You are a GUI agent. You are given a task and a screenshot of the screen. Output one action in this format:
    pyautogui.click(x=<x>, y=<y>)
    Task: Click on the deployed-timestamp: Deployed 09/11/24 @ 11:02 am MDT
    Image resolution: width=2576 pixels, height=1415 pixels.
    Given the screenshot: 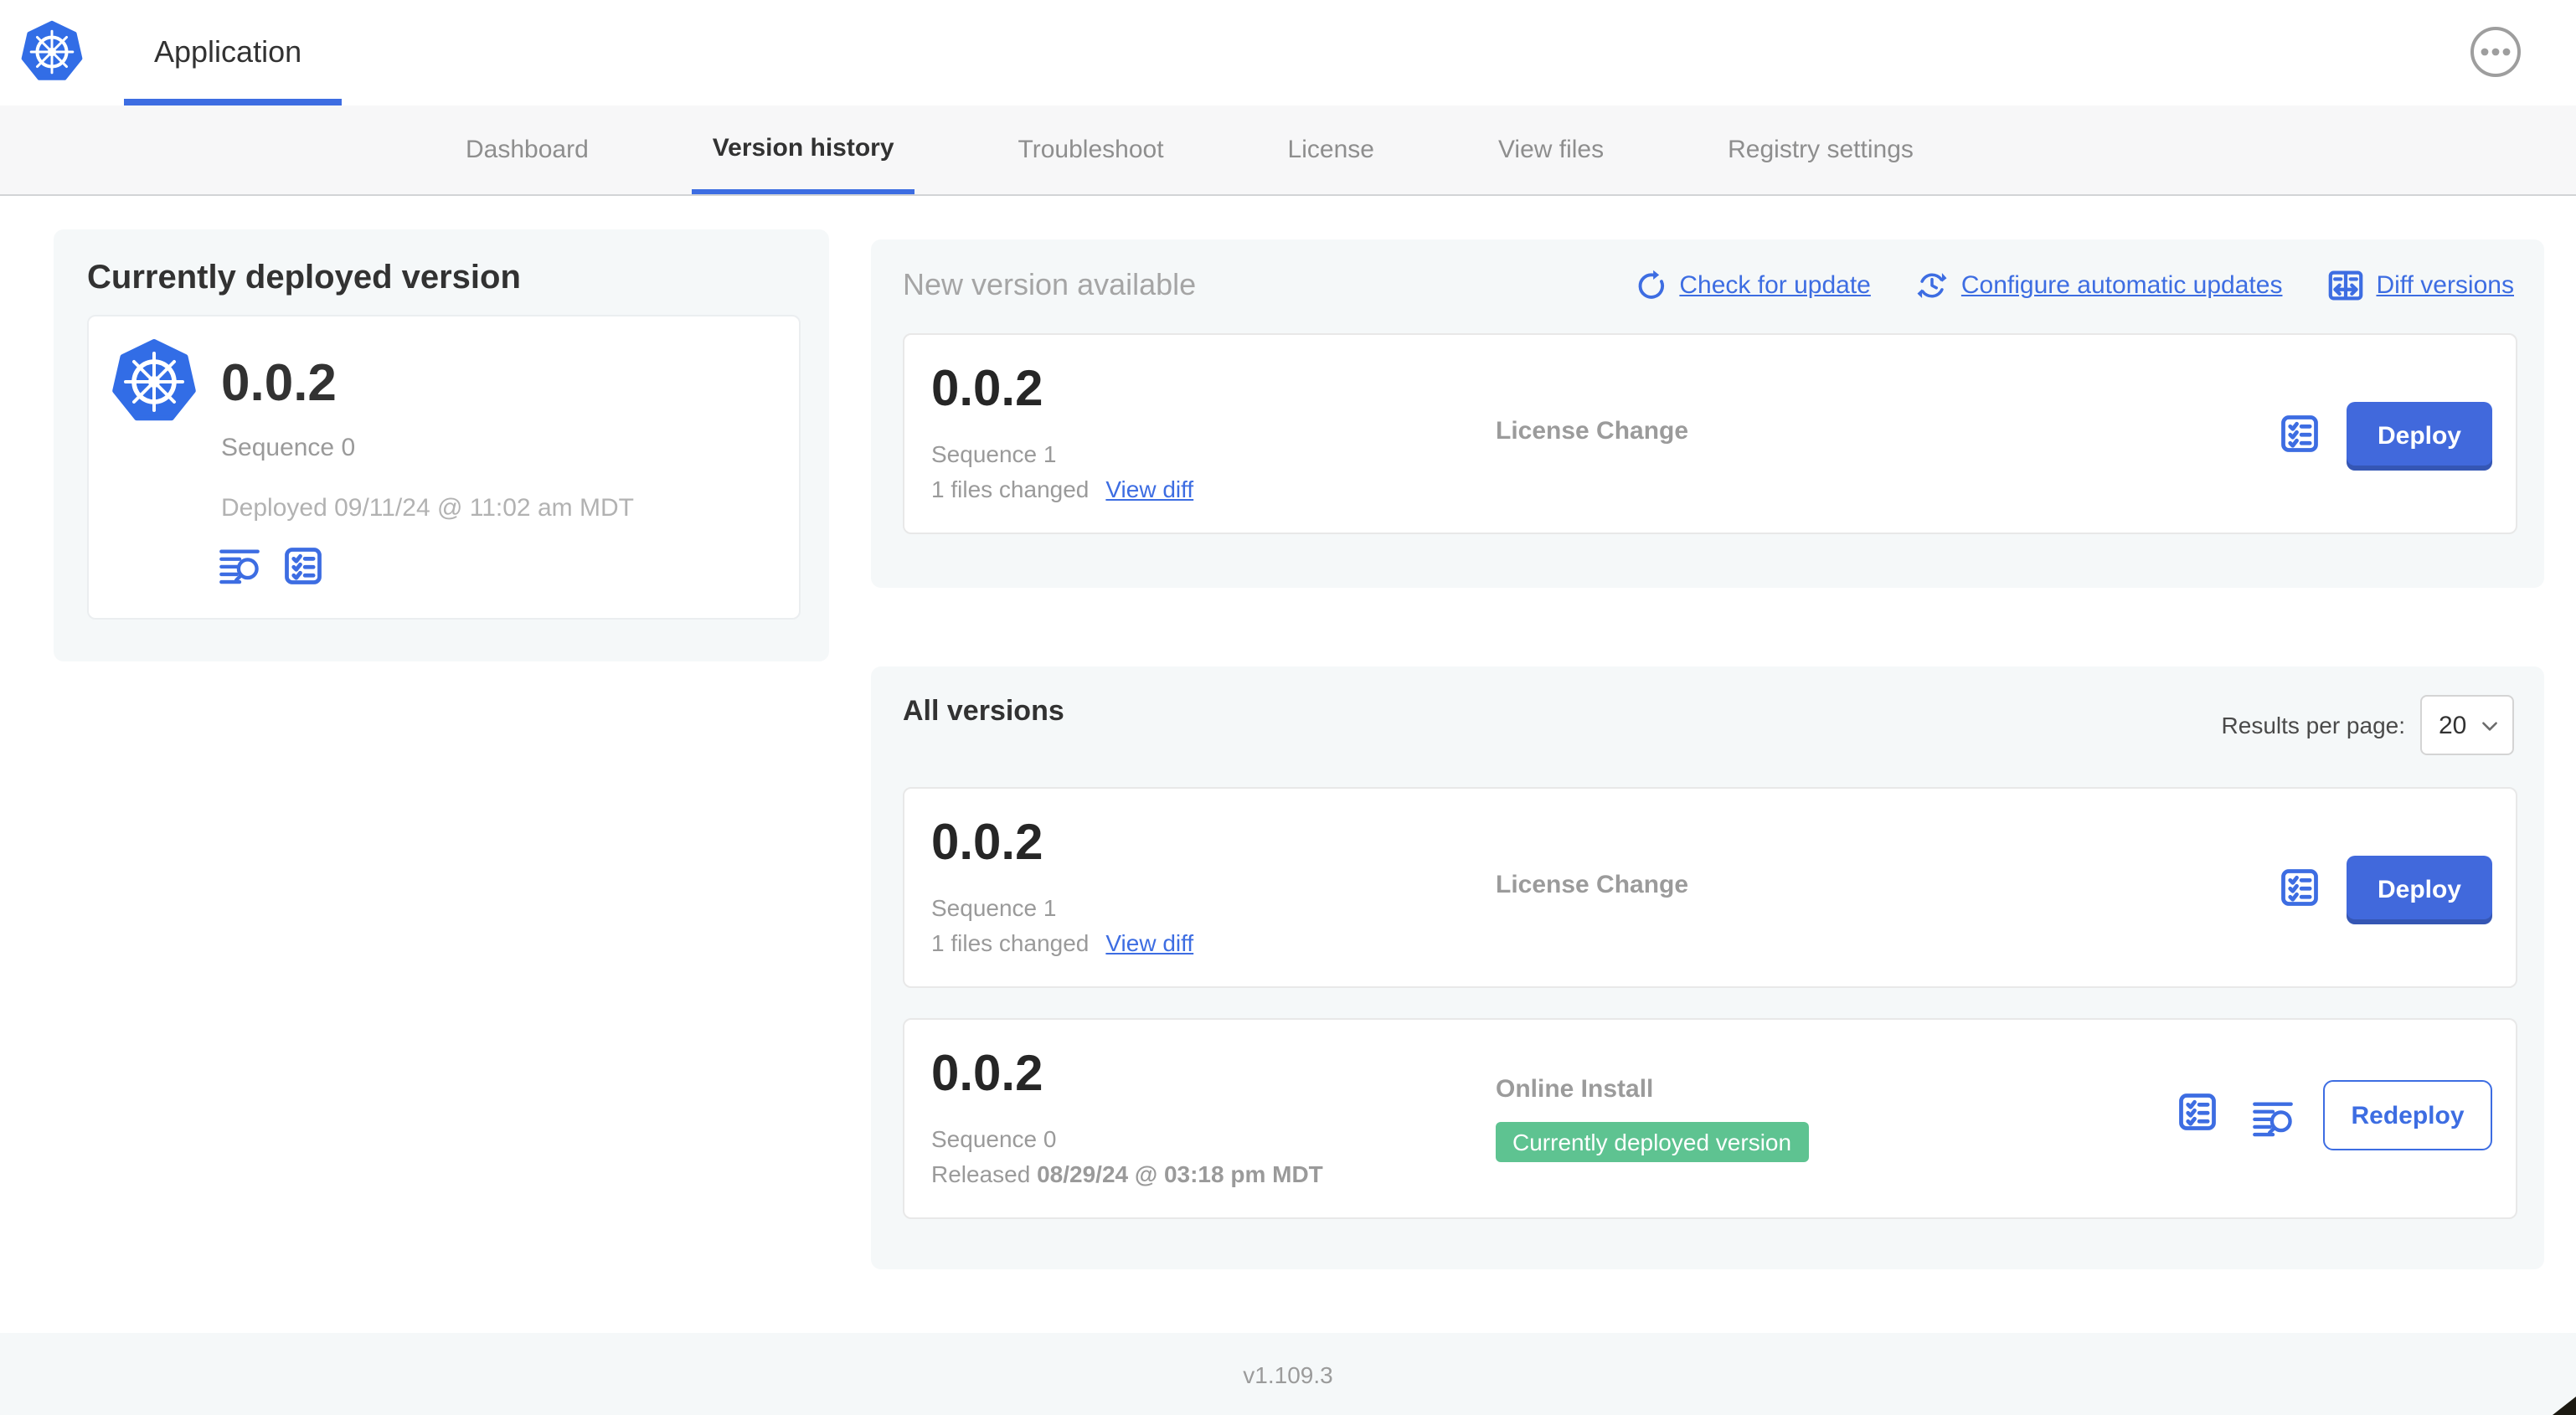 What is the action you would take?
    pyautogui.click(x=427, y=508)
    